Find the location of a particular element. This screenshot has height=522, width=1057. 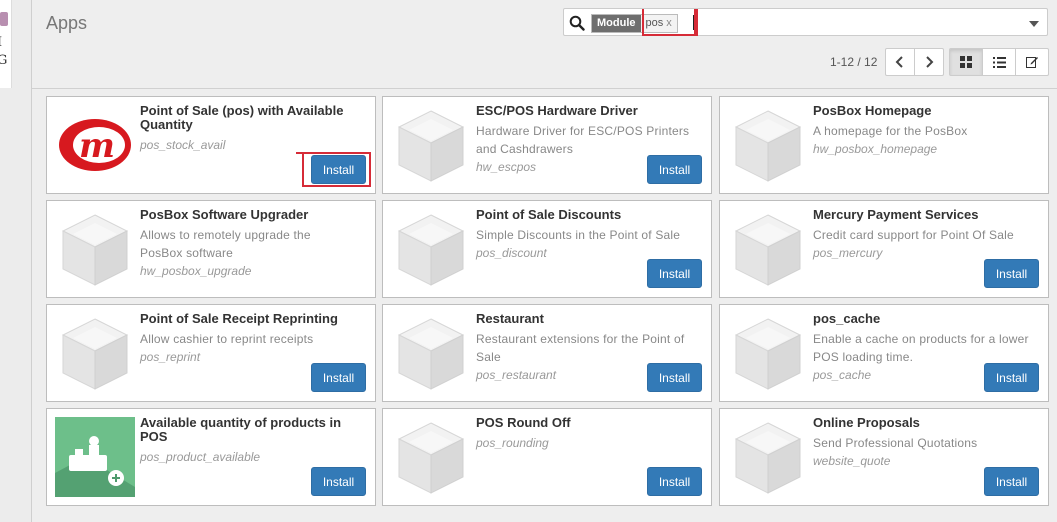

app-name: Point of Sale Discounts is located at coordinates (549, 214).